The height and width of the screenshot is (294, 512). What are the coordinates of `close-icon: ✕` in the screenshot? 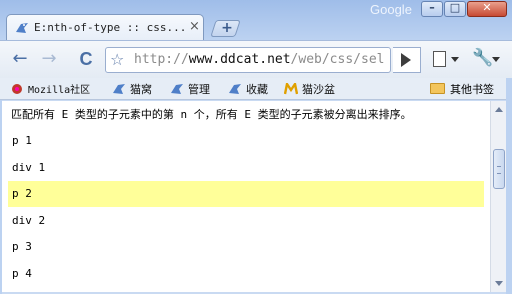 It's located at (487, 7).